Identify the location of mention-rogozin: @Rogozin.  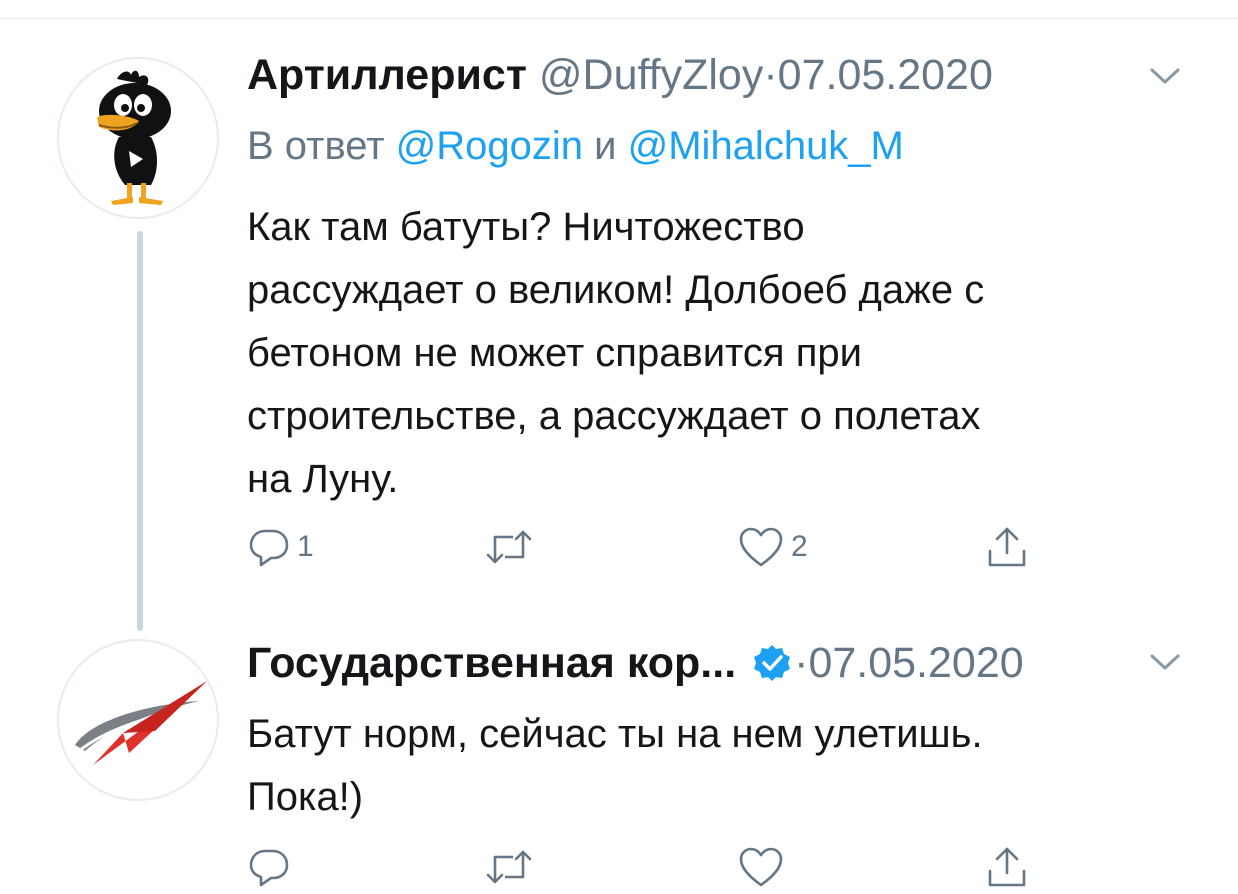
(489, 146).